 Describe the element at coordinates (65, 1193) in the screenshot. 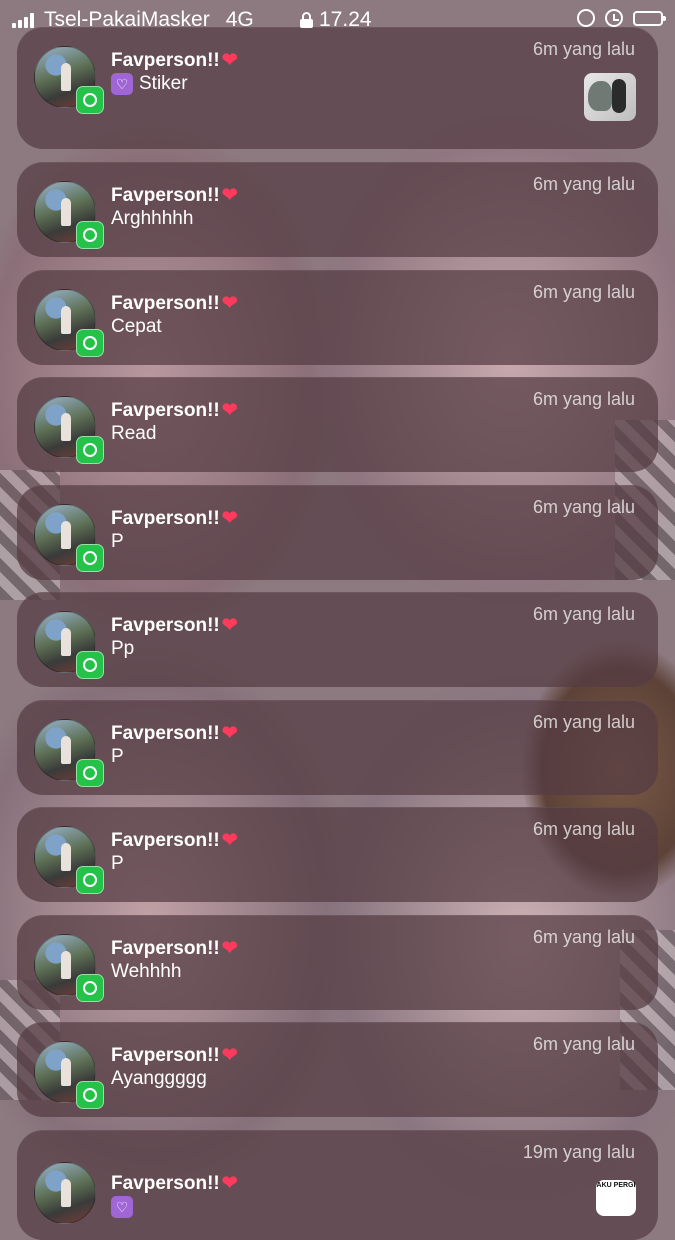

I see `avatar` at that location.